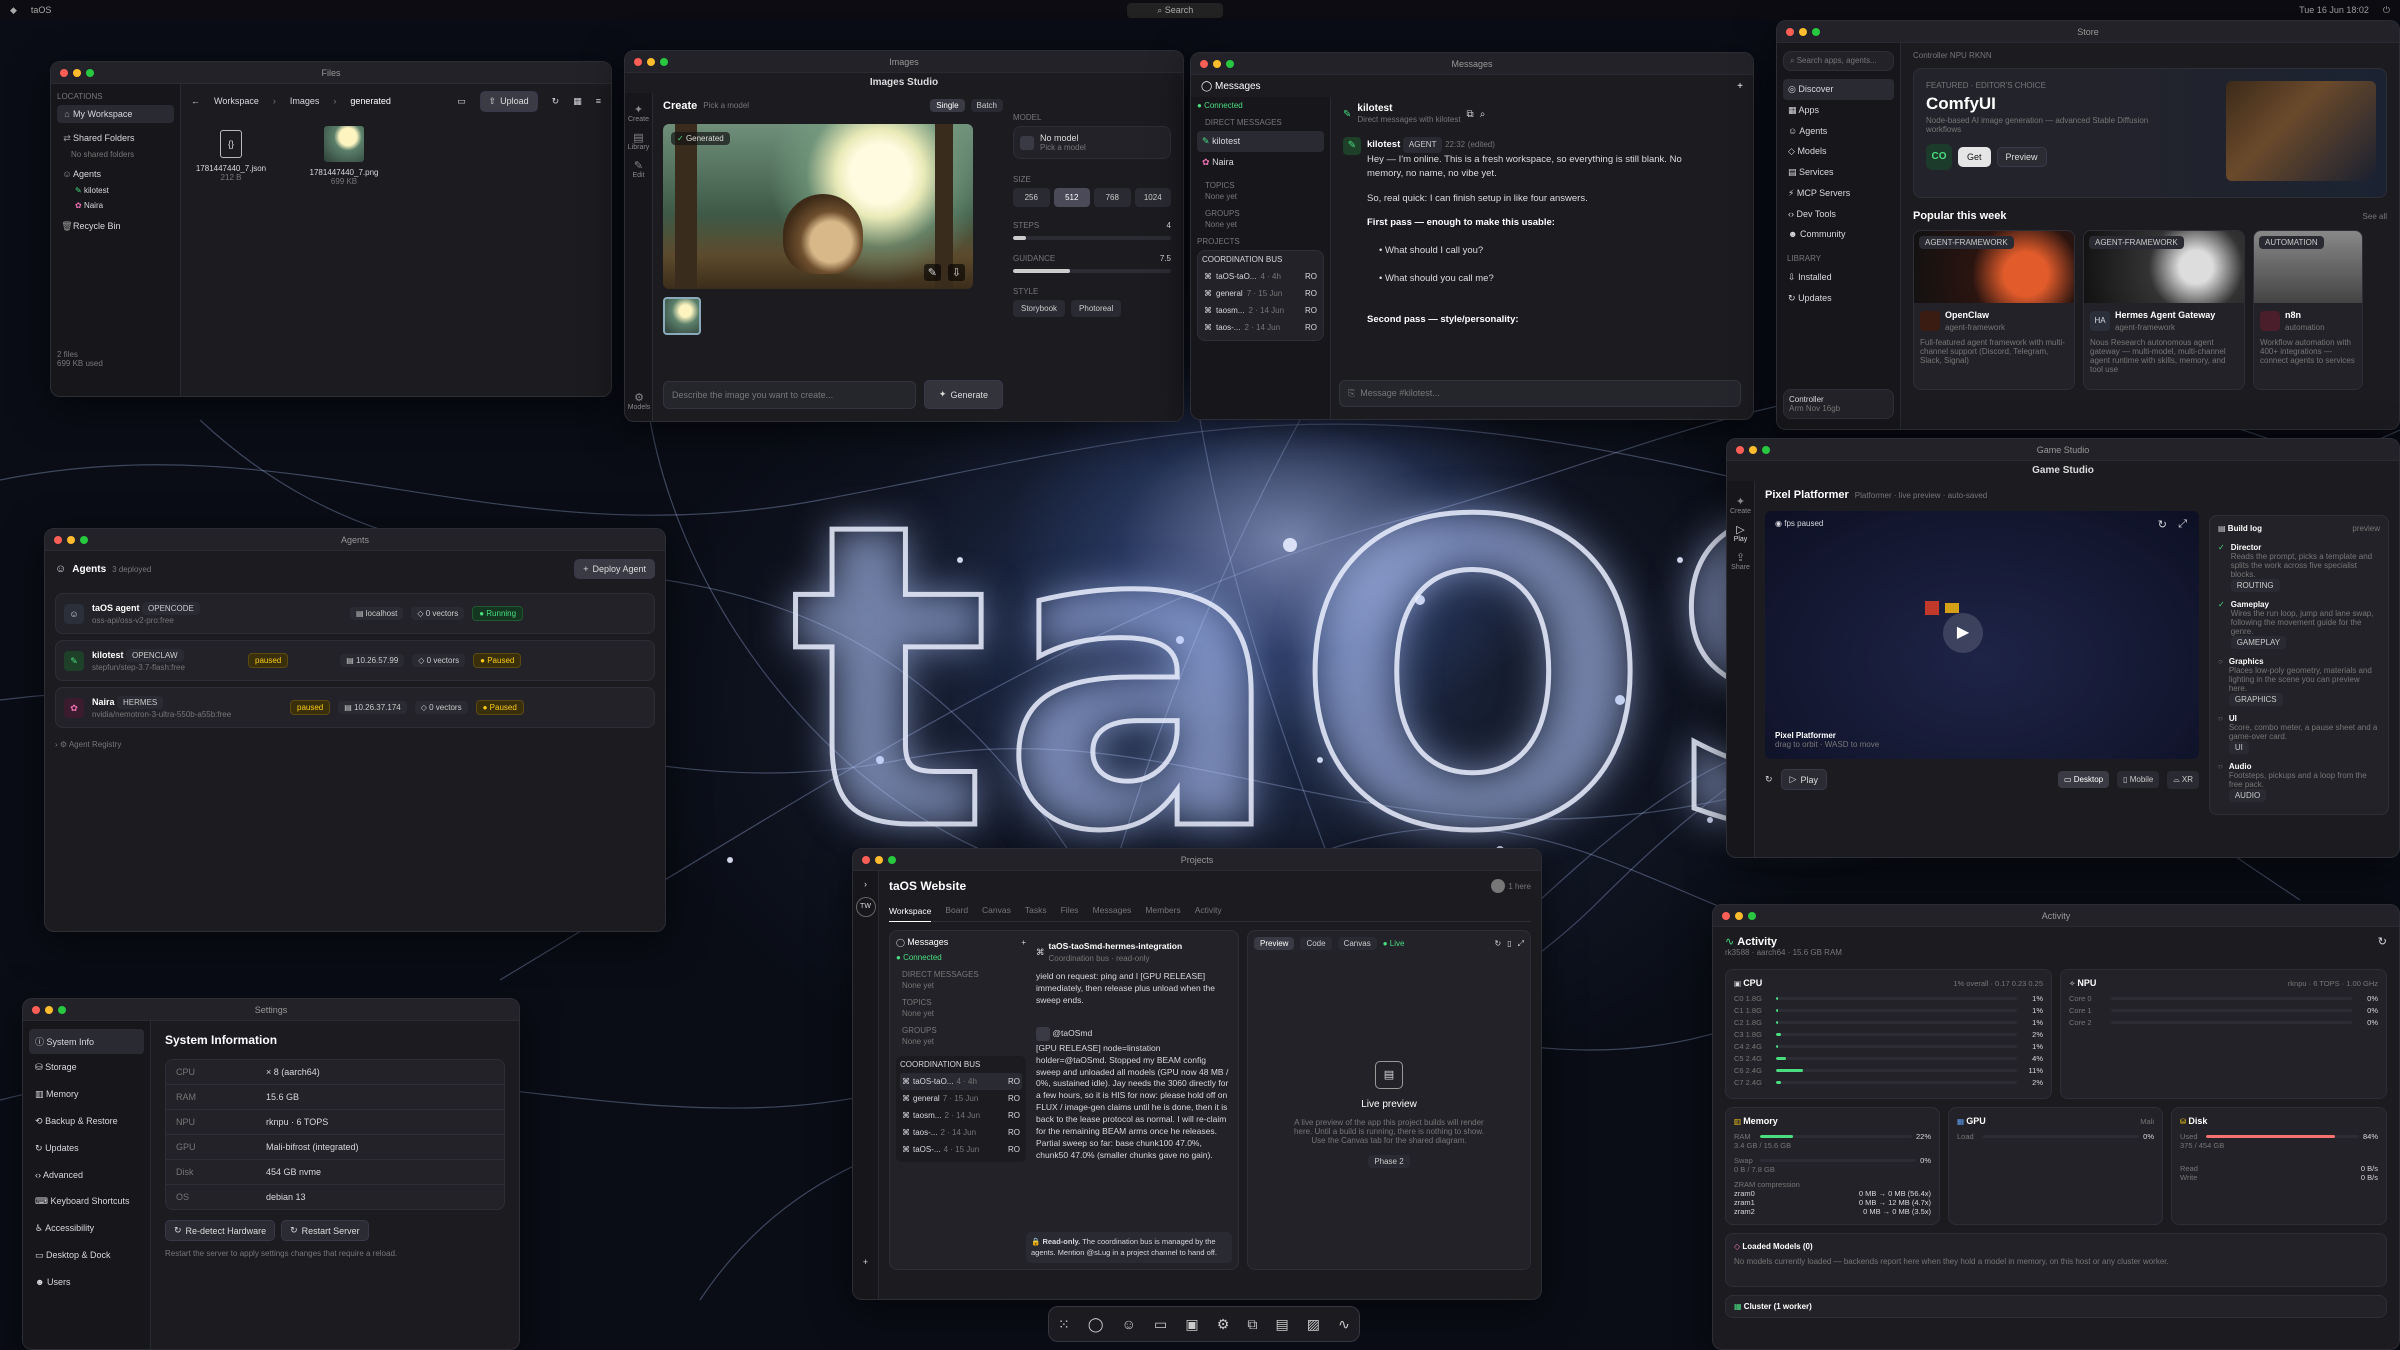  Describe the element at coordinates (86, 1121) in the screenshot. I see `nav-backup: ⟲ Backup & Restore` at that location.